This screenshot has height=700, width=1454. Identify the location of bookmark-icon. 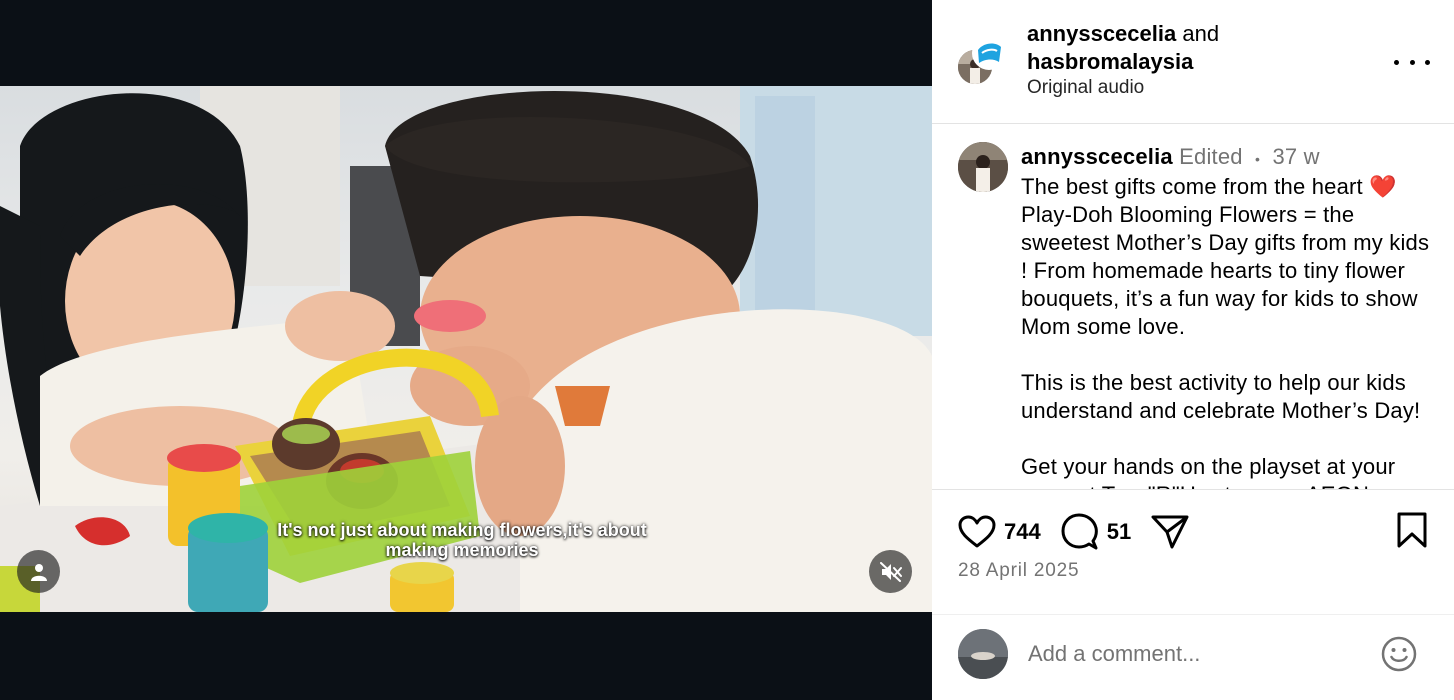
(1412, 530).